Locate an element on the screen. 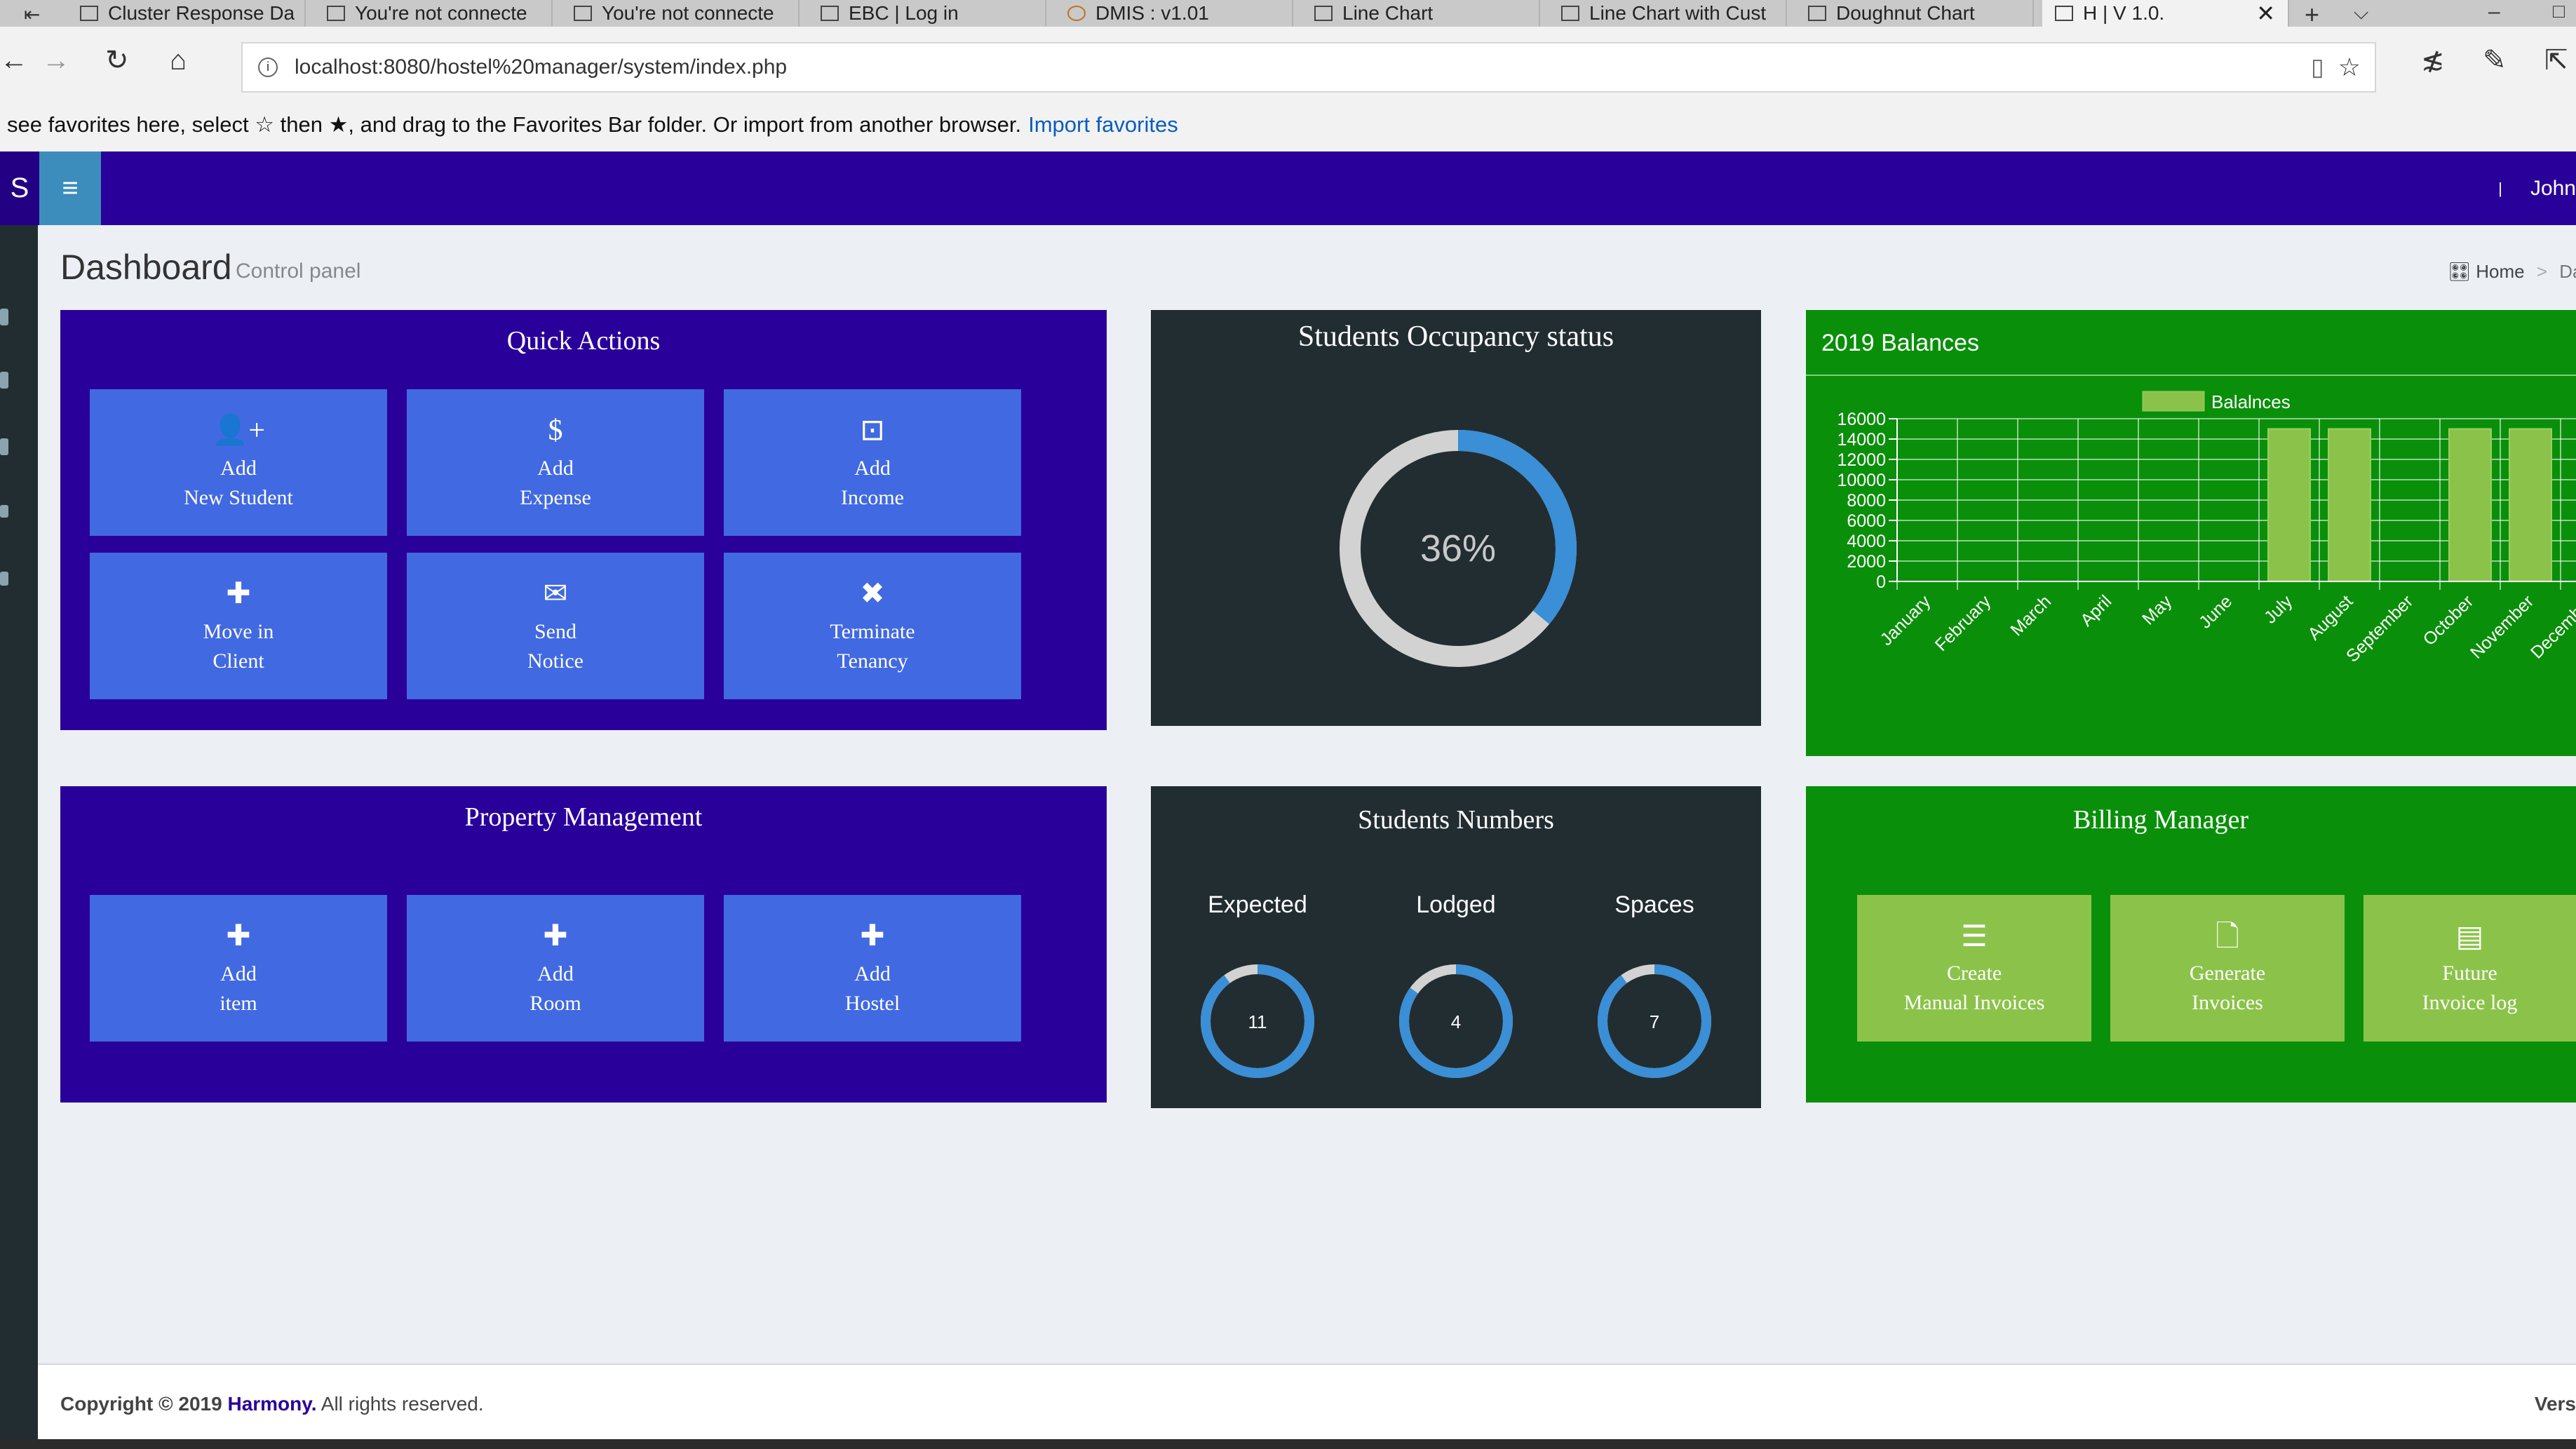 The height and width of the screenshot is (1449, 2576). browser-tab: Line Chart is located at coordinates (1421, 13).